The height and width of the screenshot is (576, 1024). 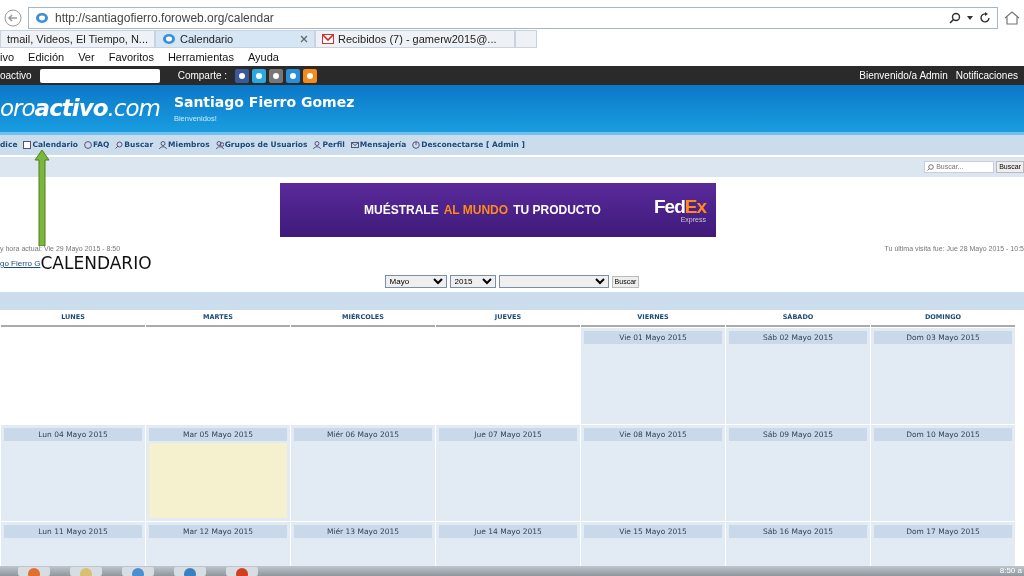 I want to click on ad-text: TU PRODUCTO, so click(x=557, y=210).